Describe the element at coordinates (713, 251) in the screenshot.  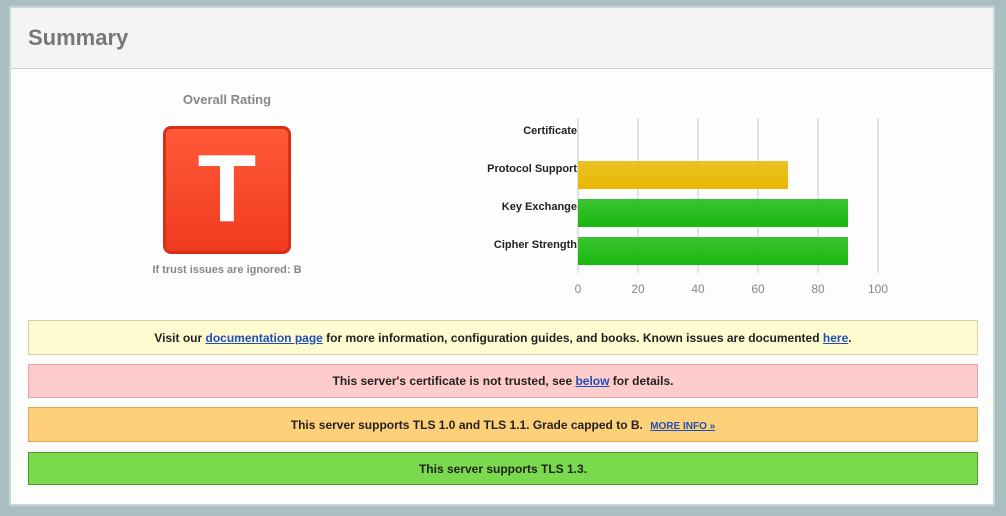
I see `bar-cipher-strength` at that location.